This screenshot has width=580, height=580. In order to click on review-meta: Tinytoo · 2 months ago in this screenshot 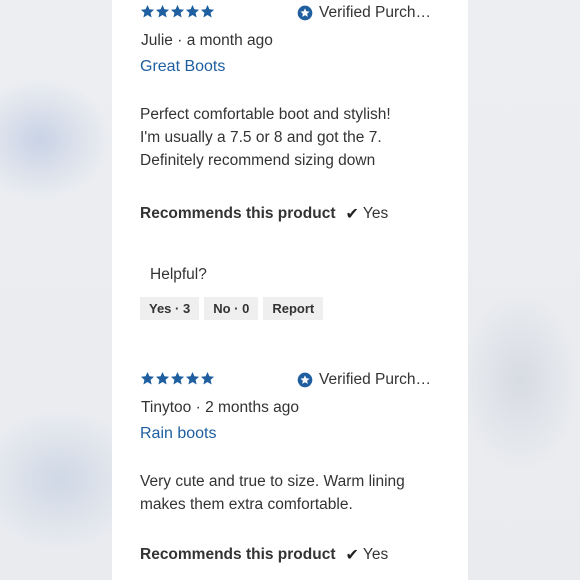, I will do `click(220, 408)`.